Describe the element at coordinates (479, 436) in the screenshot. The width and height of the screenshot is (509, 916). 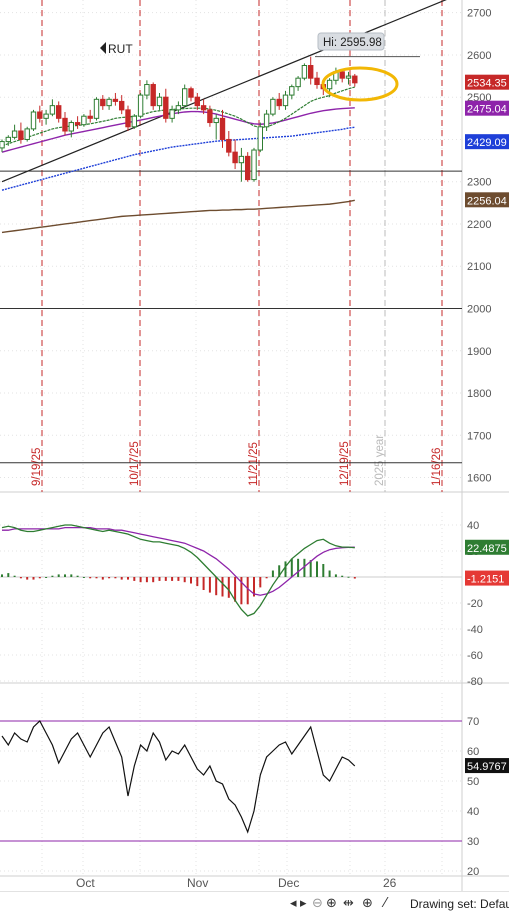
I see `y-tick-label: 1700` at that location.